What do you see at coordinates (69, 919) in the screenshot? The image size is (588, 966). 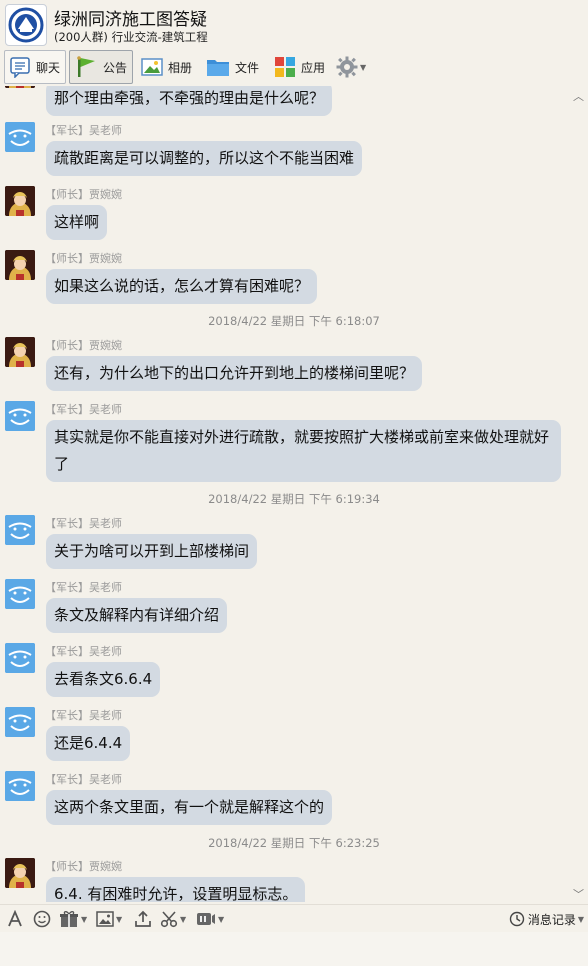 I see `gift-icon` at bounding box center [69, 919].